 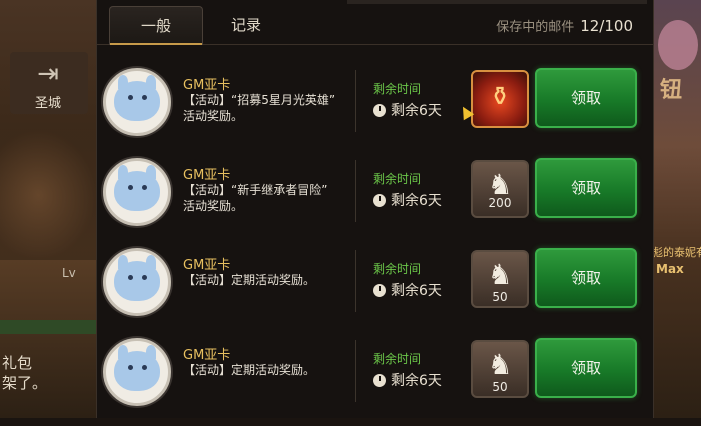 I want to click on reward-quantity: 200, so click(x=500, y=203).